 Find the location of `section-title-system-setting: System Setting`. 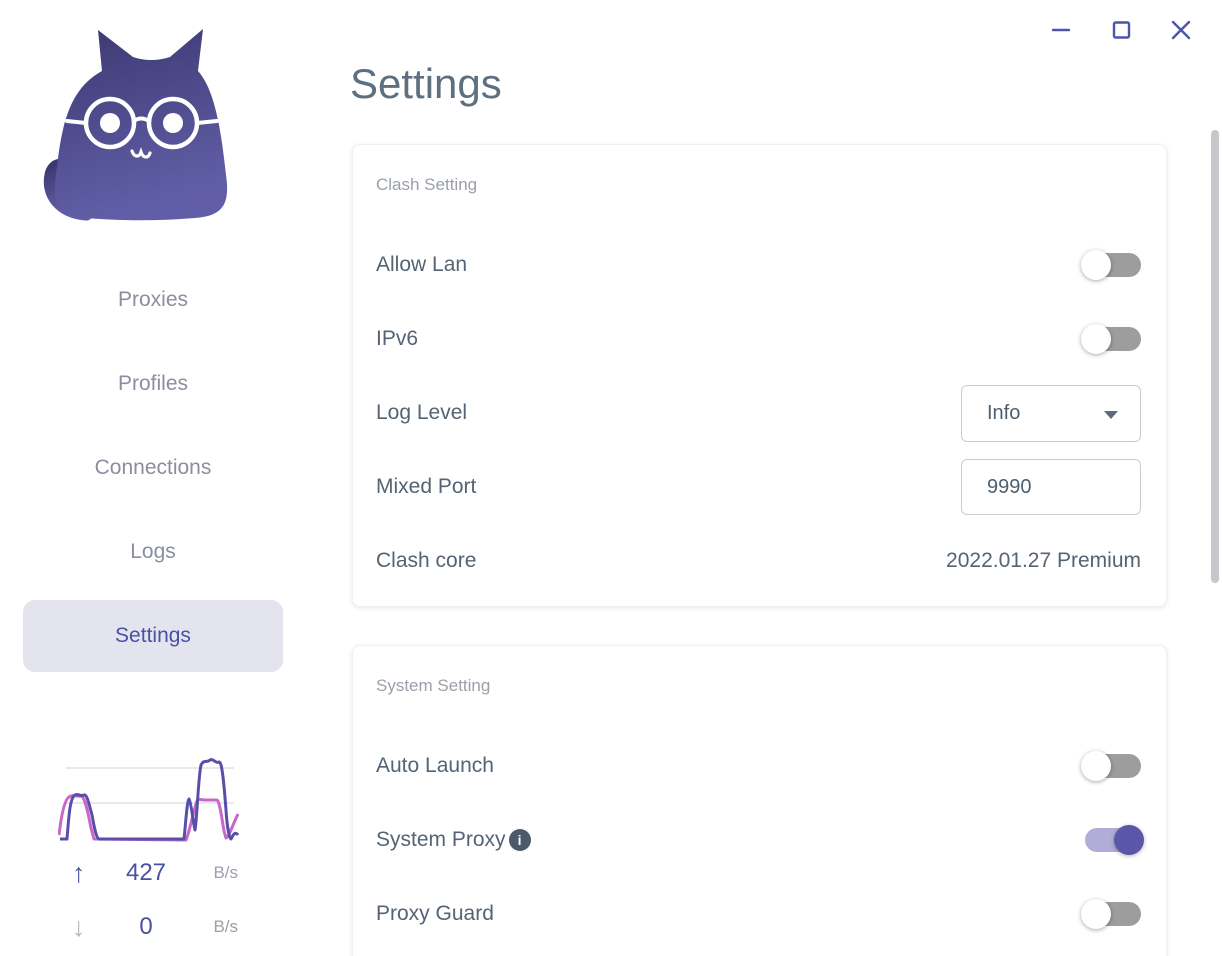

section-title-system-setting: System Setting is located at coordinates (433, 685).